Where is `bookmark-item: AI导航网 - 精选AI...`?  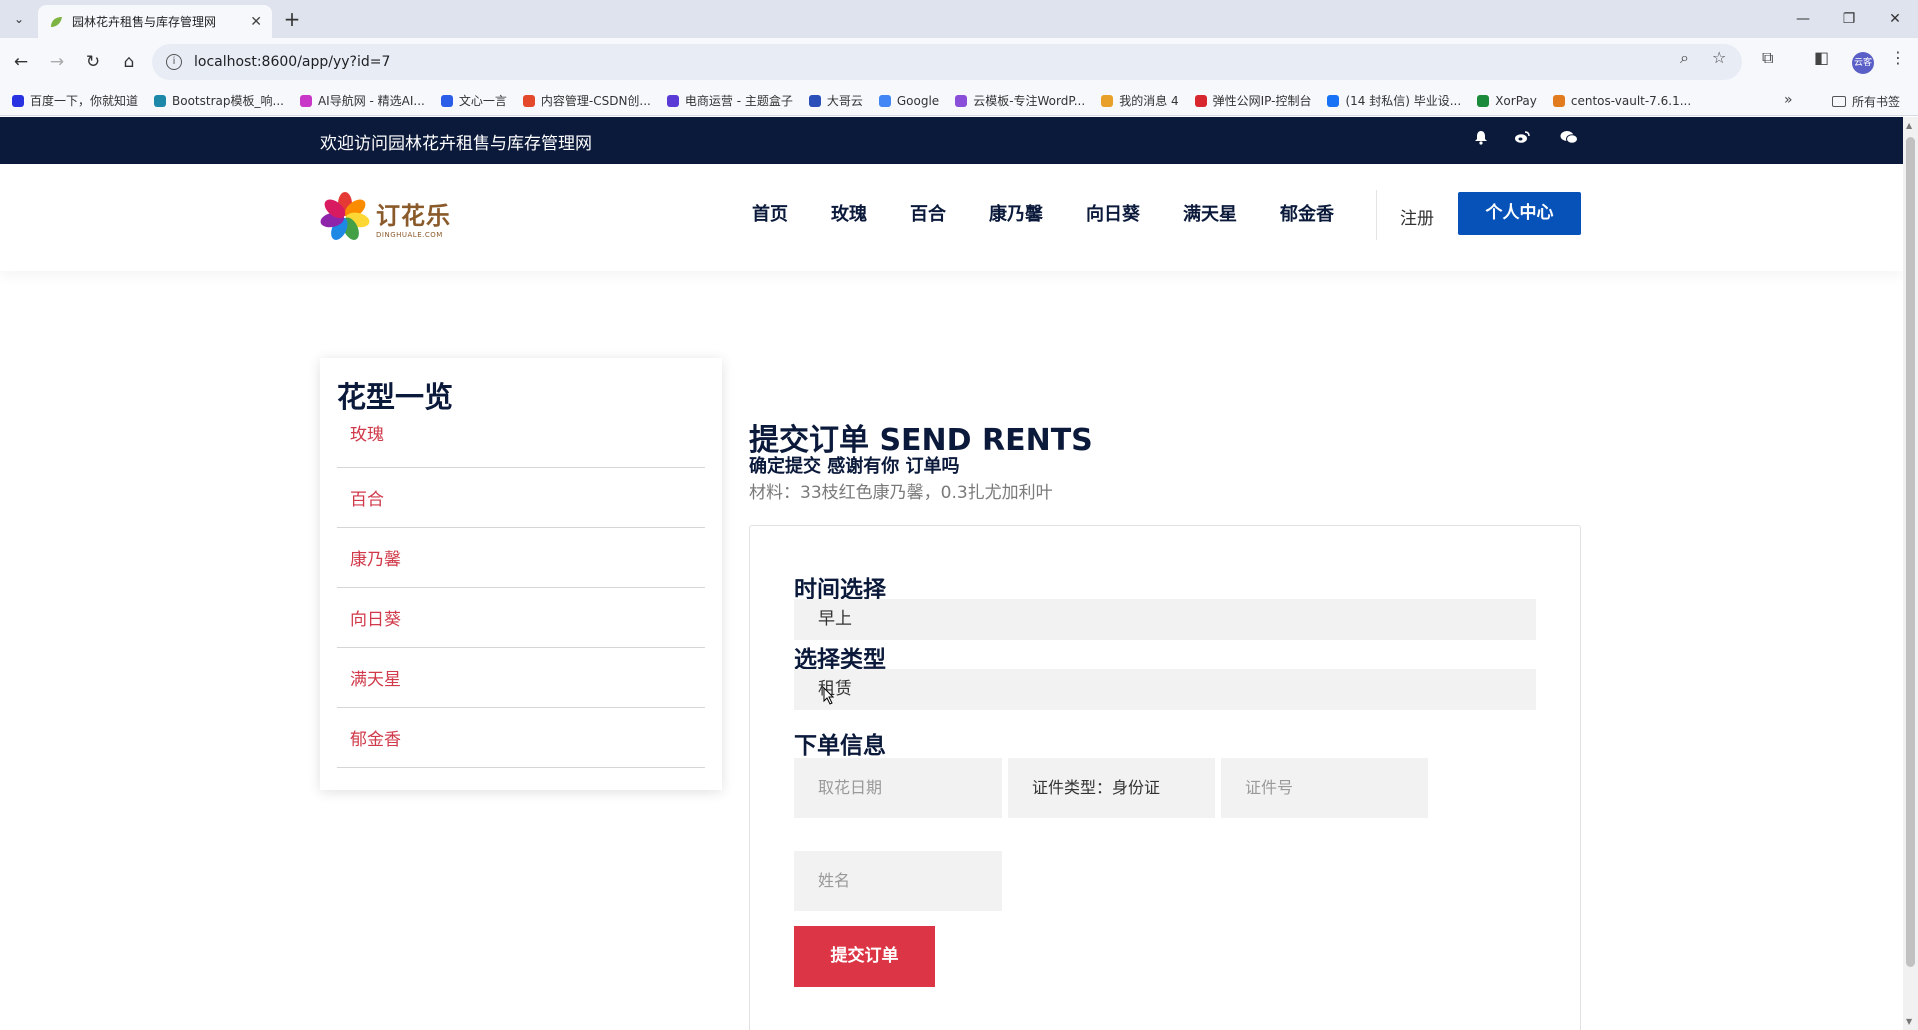 bookmark-item: AI导航网 - 精选AI... is located at coordinates (362, 100).